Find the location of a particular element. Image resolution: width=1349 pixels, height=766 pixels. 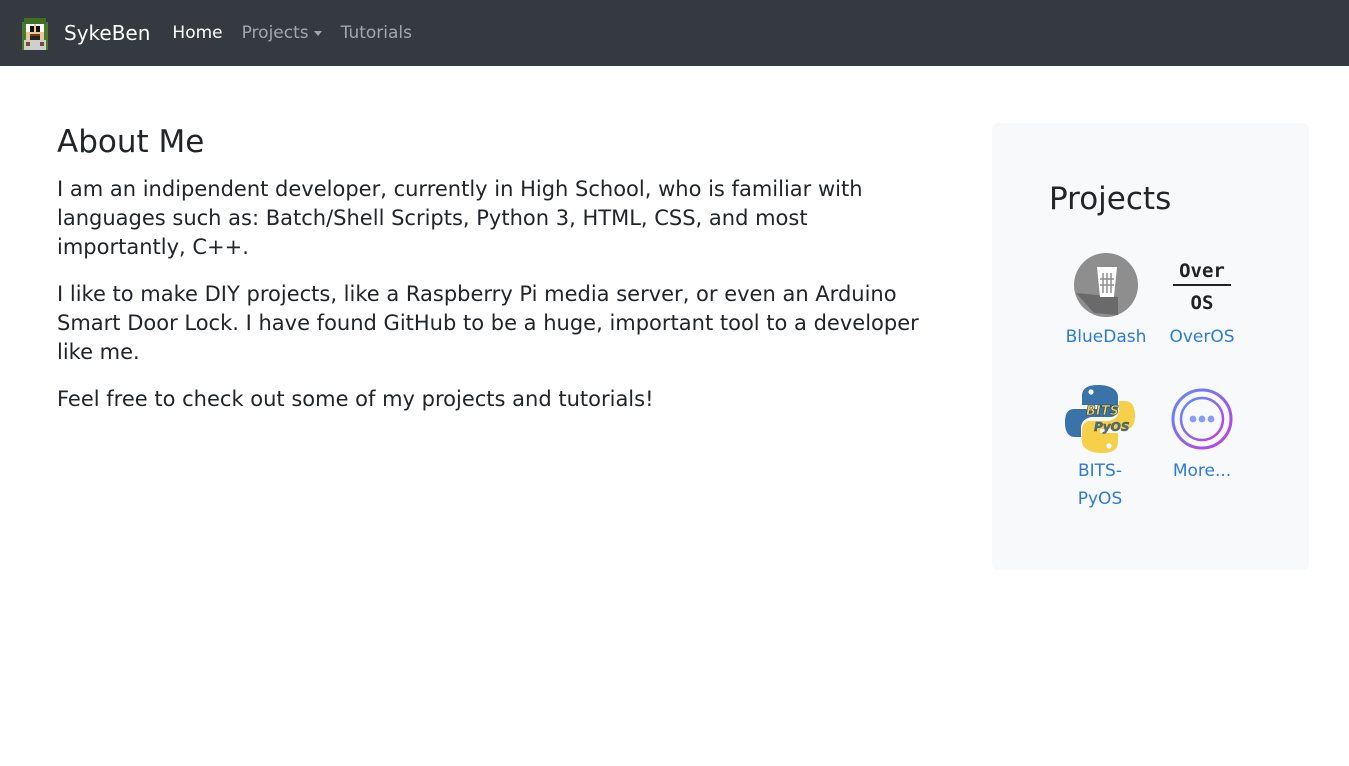

svg-text: PyOS is located at coordinates (1111, 427).